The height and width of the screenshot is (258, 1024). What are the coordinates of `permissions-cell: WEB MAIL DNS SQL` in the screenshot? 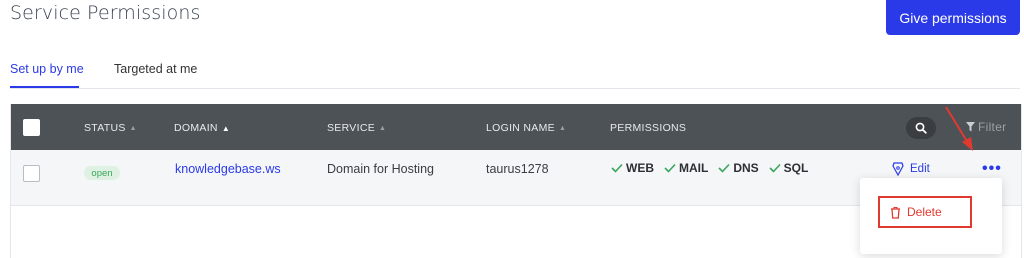 It's located at (709, 168).